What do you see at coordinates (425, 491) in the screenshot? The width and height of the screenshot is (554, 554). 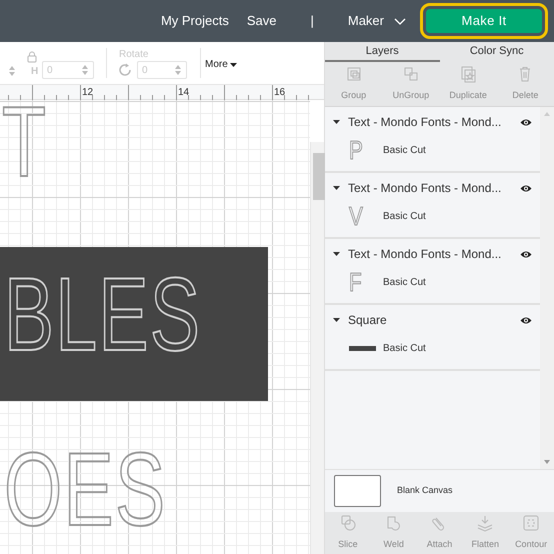 I see `canvas-label: Blank Canvas` at bounding box center [425, 491].